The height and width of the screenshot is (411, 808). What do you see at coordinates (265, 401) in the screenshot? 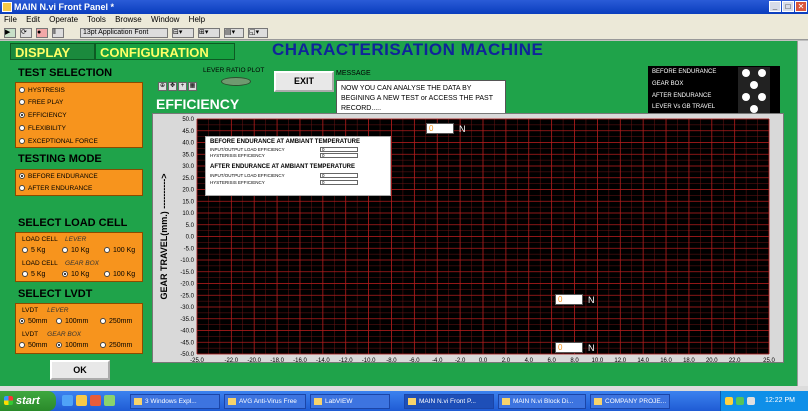
I see `task-avg-antivirus: AVG Anti-Virus Free` at bounding box center [265, 401].